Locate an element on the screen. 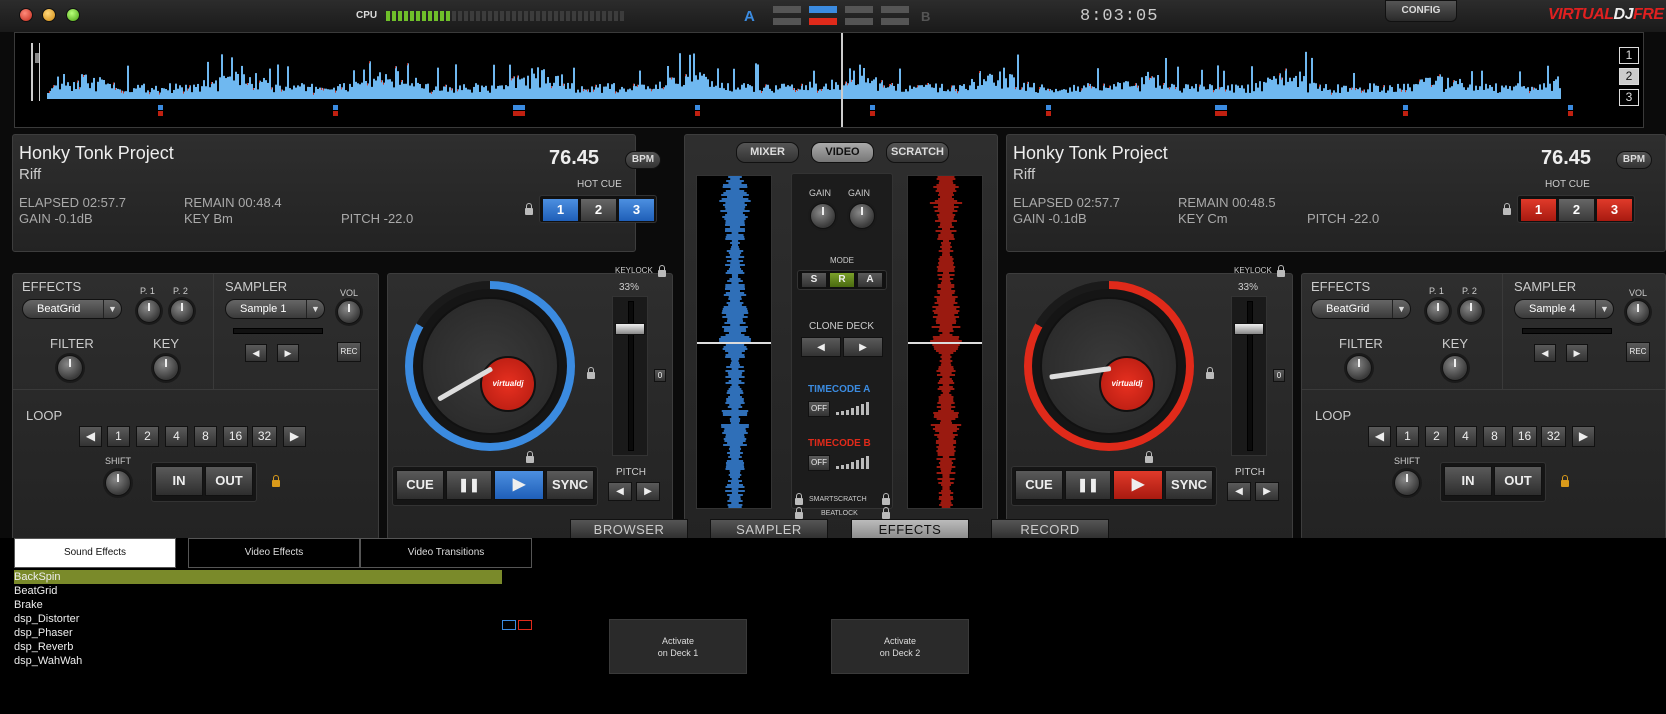  overview-button-1: 1 is located at coordinates (1629, 55).